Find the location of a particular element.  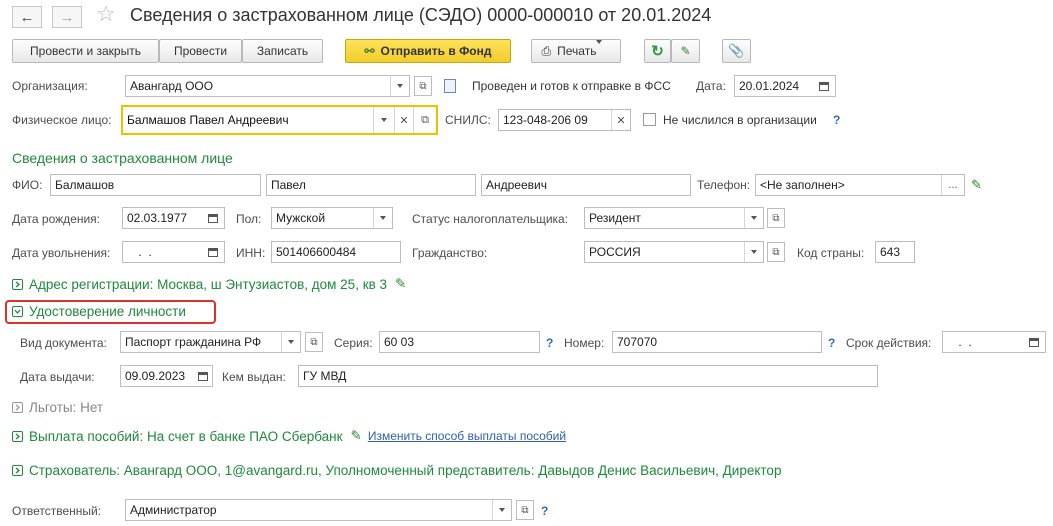

open-org-button: ⧉ is located at coordinates (423, 86).